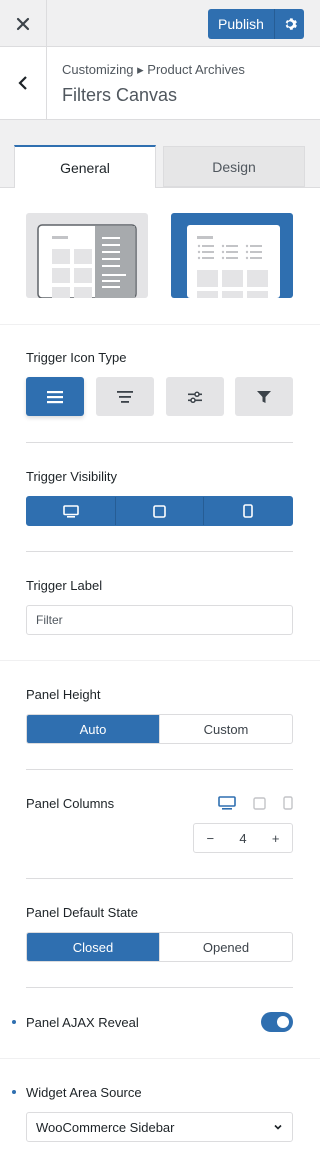 Image resolution: width=320 pixels, height=1172 pixels. Describe the element at coordinates (234, 166) in the screenshot. I see `tab-design: Design` at that location.